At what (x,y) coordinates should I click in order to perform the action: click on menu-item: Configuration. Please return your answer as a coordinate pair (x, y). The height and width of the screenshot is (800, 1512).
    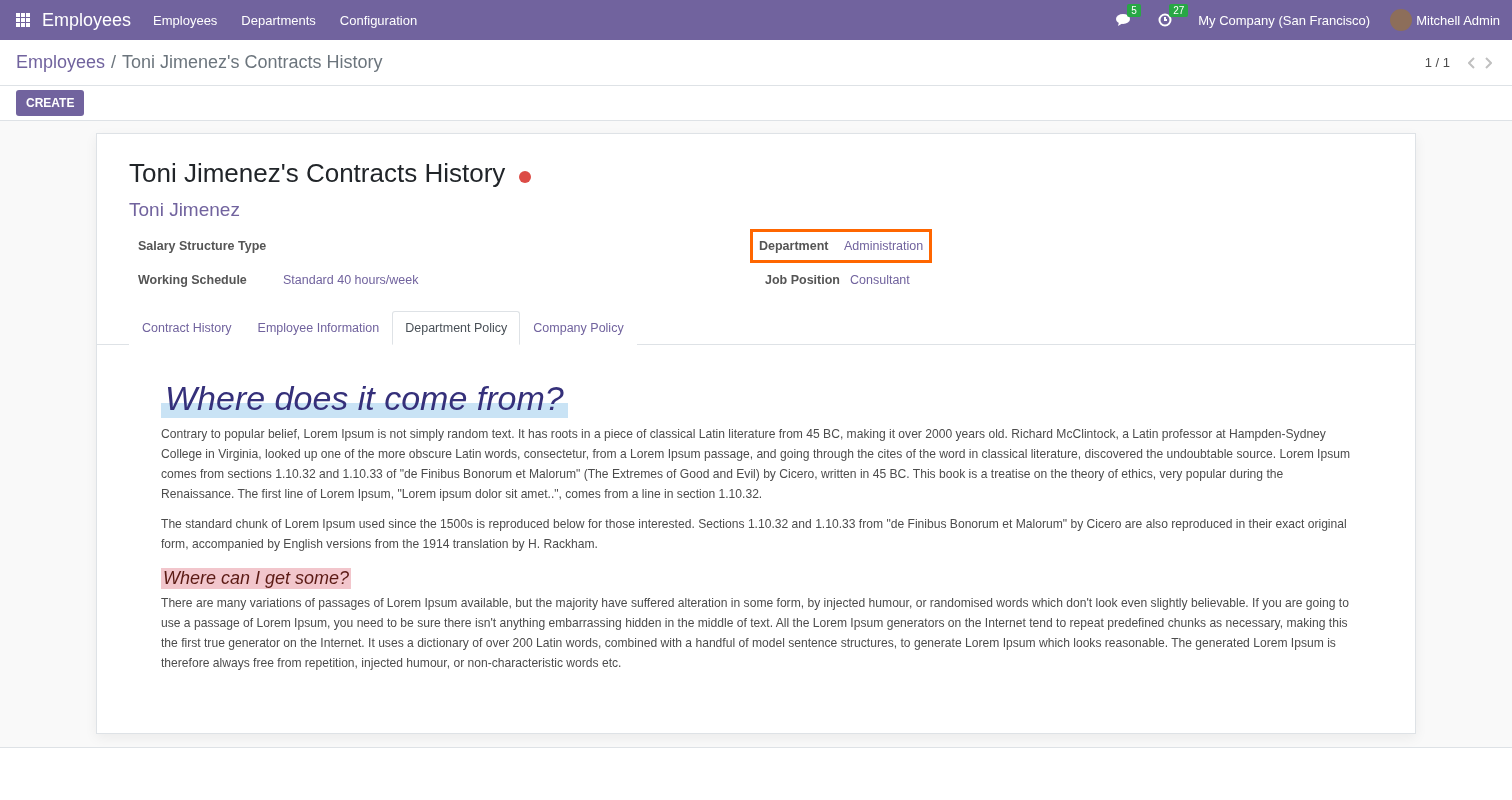
    Looking at the image, I should click on (378, 20).